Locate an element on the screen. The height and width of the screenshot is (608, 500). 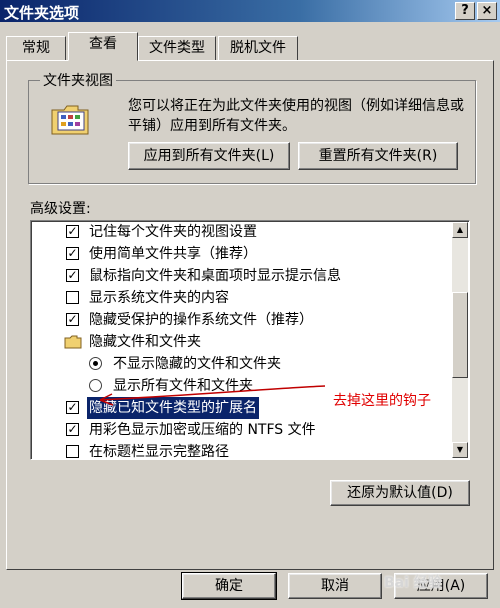
close-button: × is located at coordinates (487, 11).